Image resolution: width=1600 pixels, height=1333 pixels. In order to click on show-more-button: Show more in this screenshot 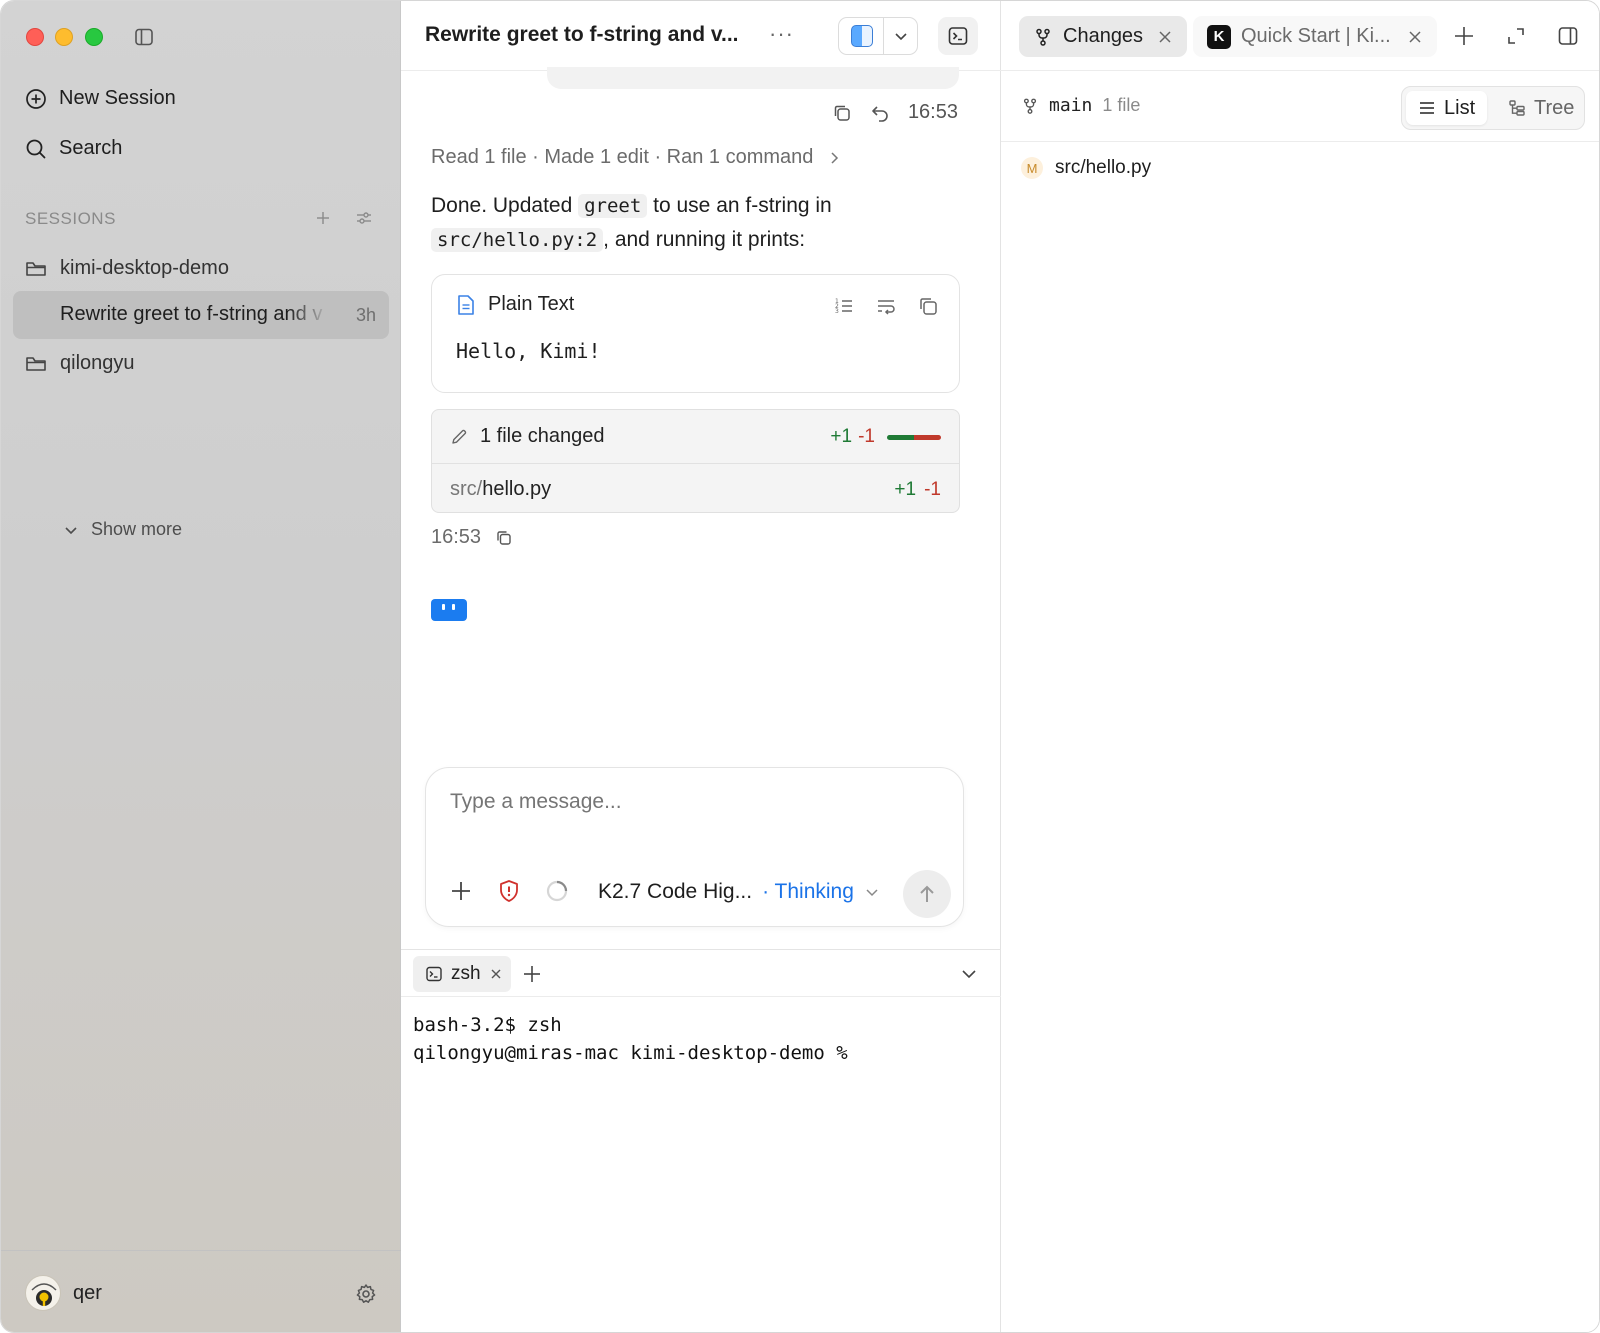, I will do `click(122, 529)`.